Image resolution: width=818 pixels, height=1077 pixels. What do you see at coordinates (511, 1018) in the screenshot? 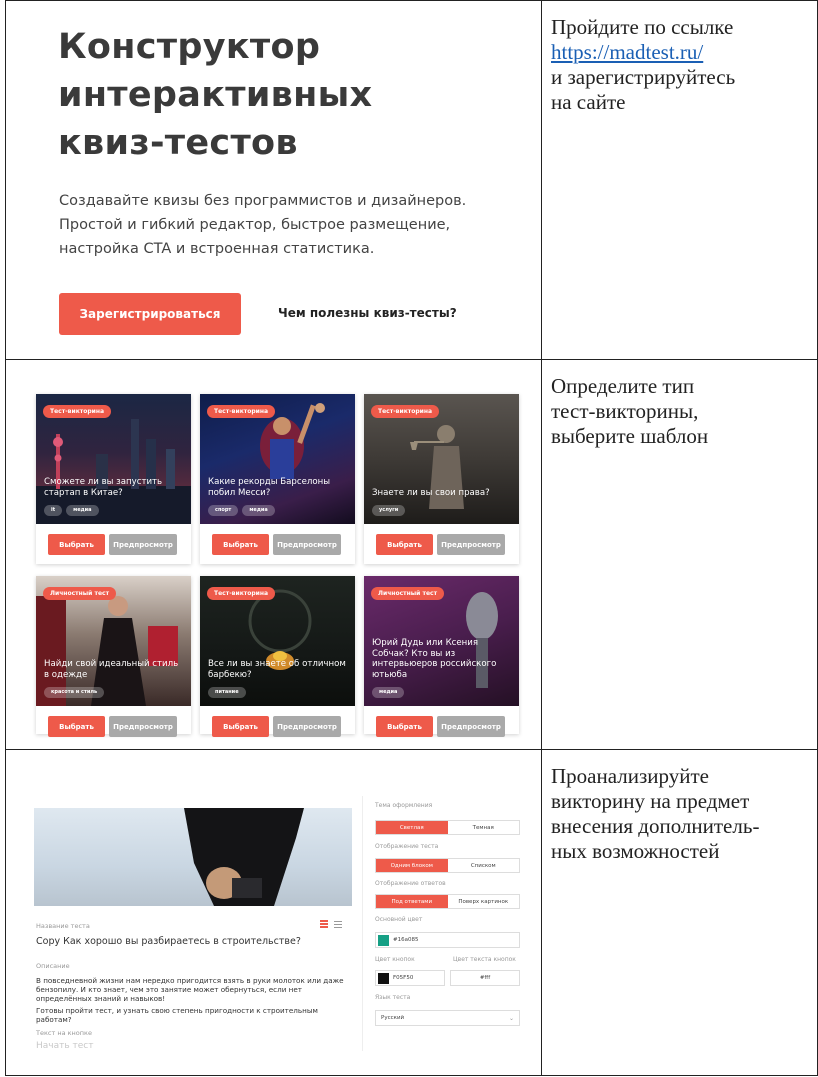
I see `chevron-down-icon: ⌄` at bounding box center [511, 1018].